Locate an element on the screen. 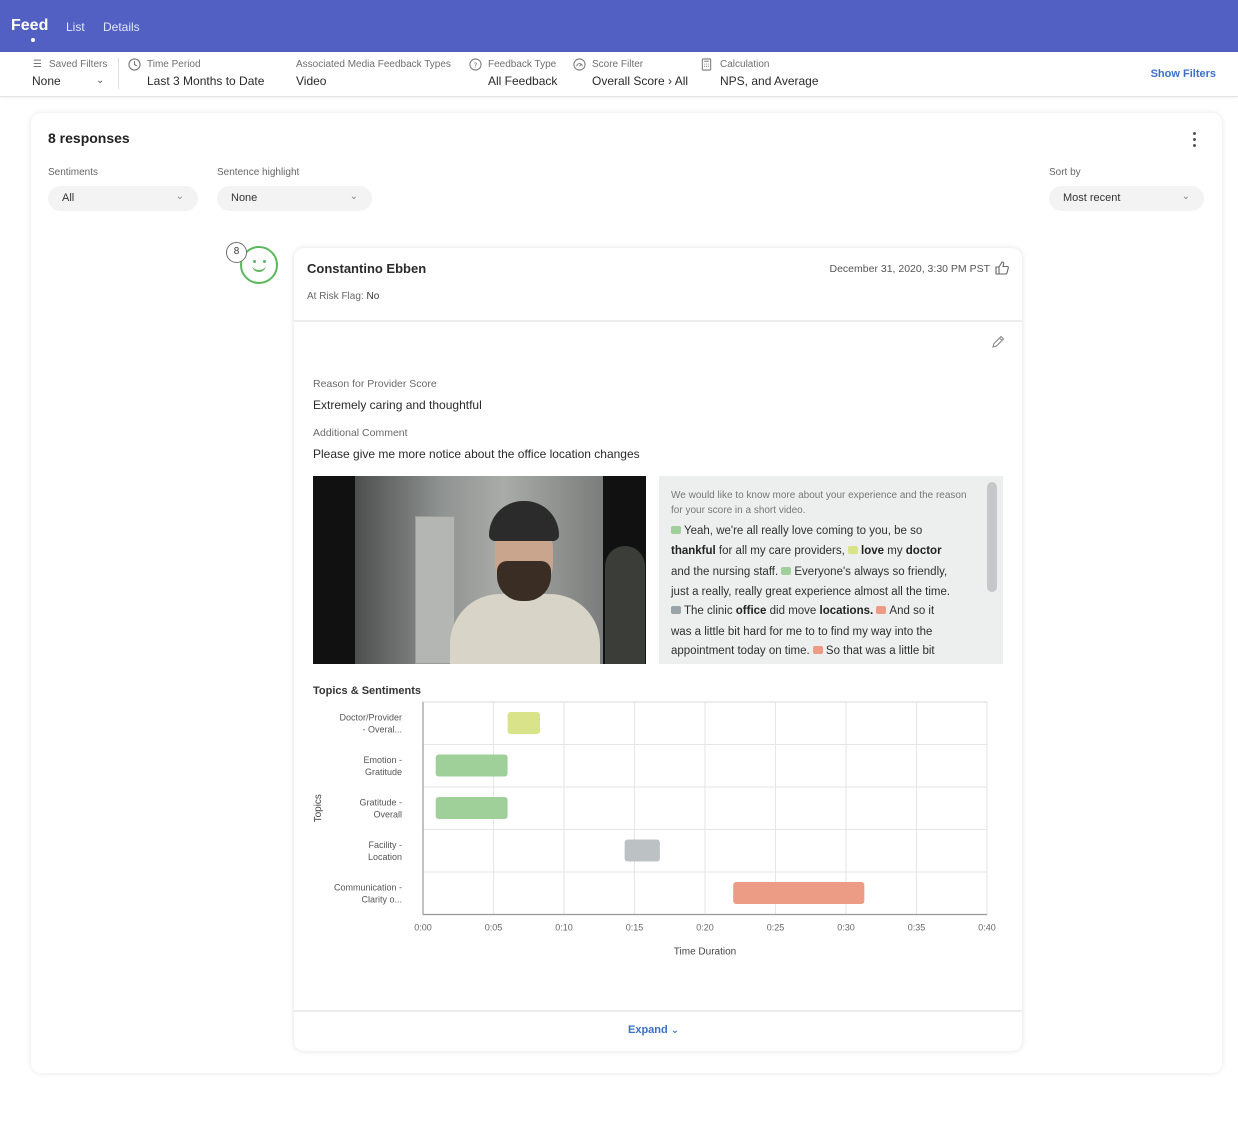 The width and height of the screenshot is (1238, 1130). feedback-type-filter: ? Feedback Type All Feedback is located at coordinates (518, 74).